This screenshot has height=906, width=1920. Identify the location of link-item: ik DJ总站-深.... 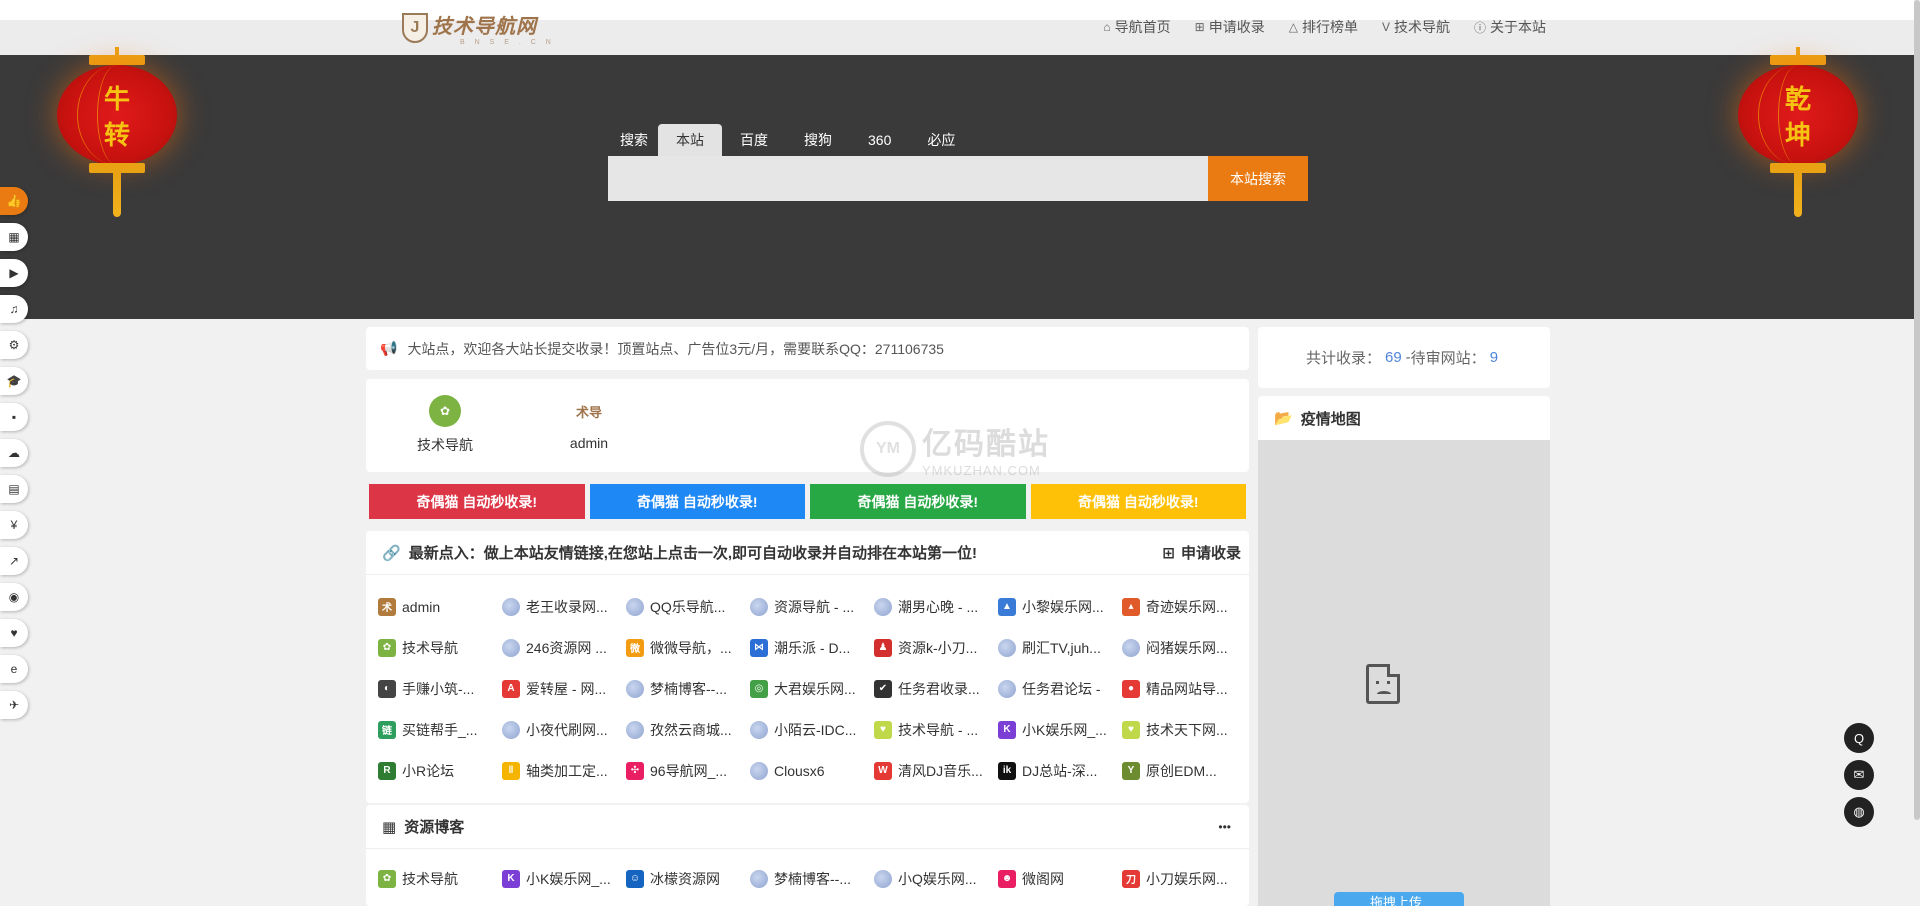
(1060, 770).